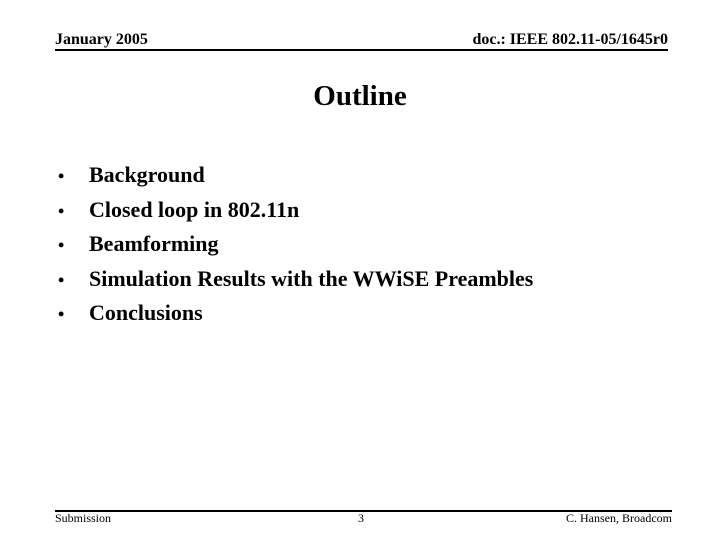 The height and width of the screenshot is (540, 720). I want to click on bullet-item: • Background, so click(295, 179).